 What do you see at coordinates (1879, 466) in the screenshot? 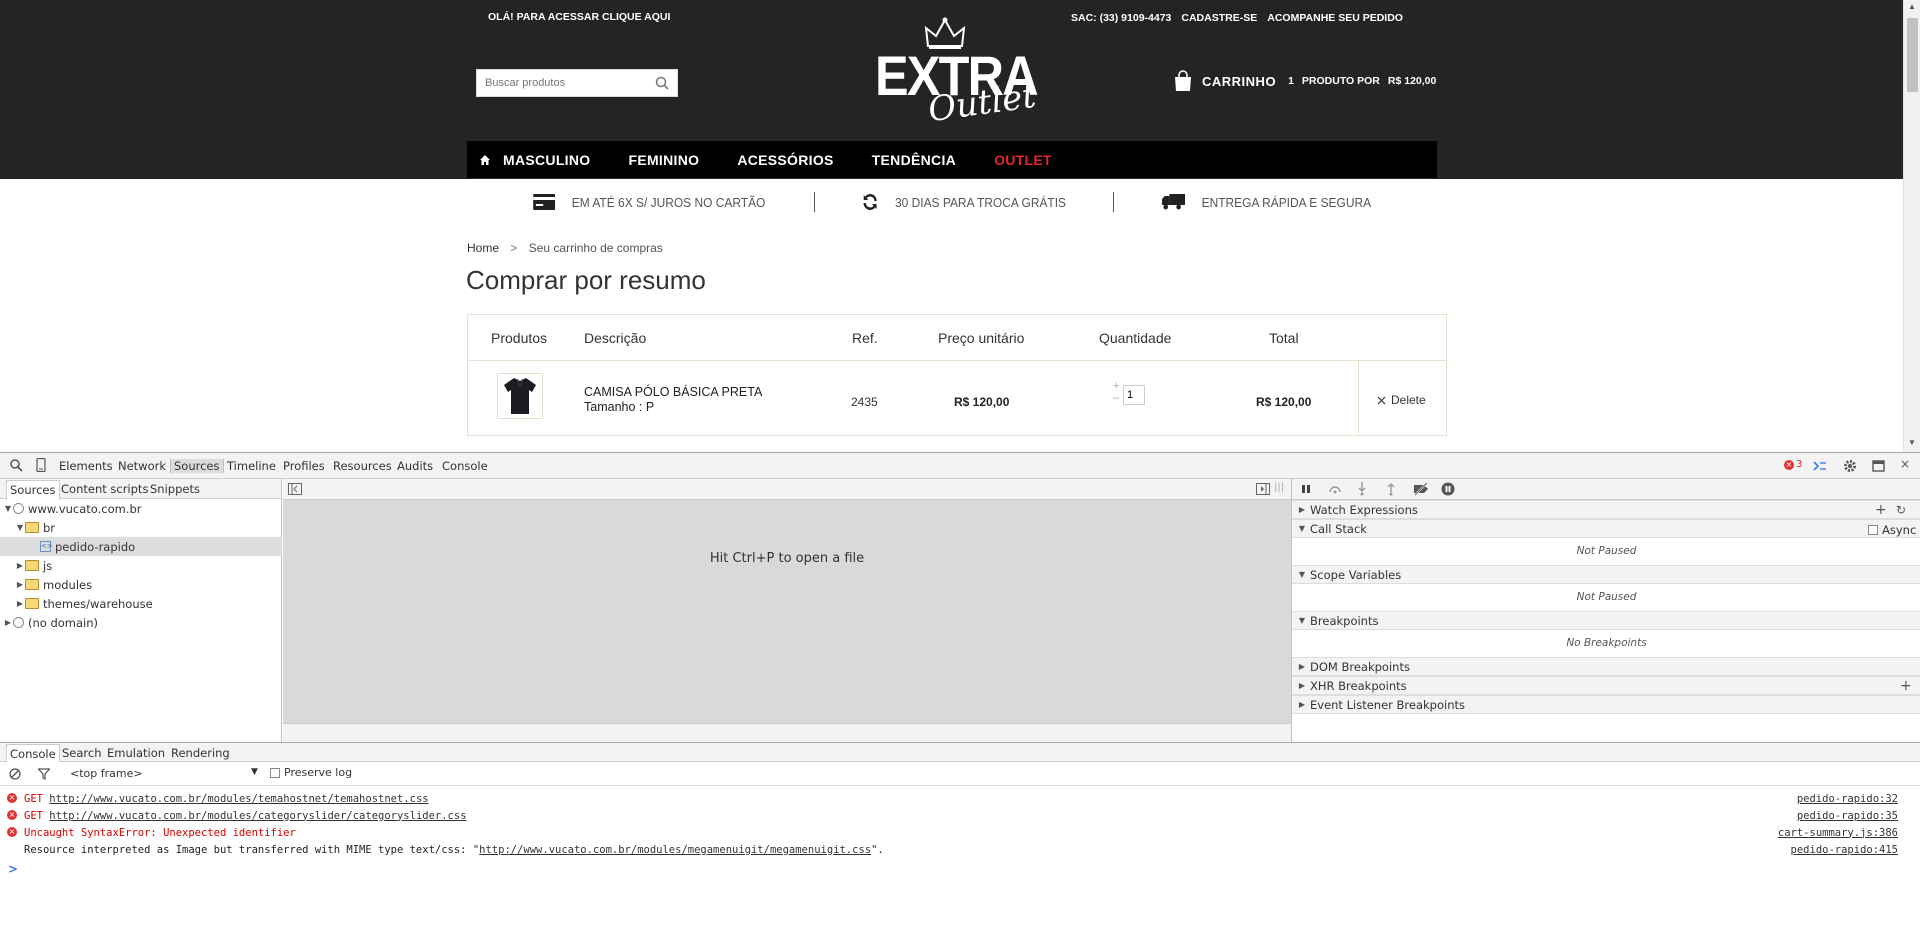
I see `dock-side-icon` at bounding box center [1879, 466].